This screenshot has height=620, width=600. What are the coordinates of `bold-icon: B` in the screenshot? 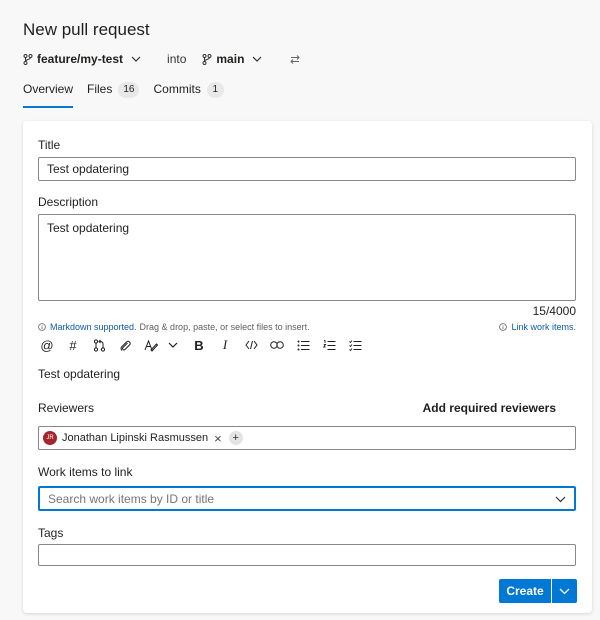 It's located at (199, 345).